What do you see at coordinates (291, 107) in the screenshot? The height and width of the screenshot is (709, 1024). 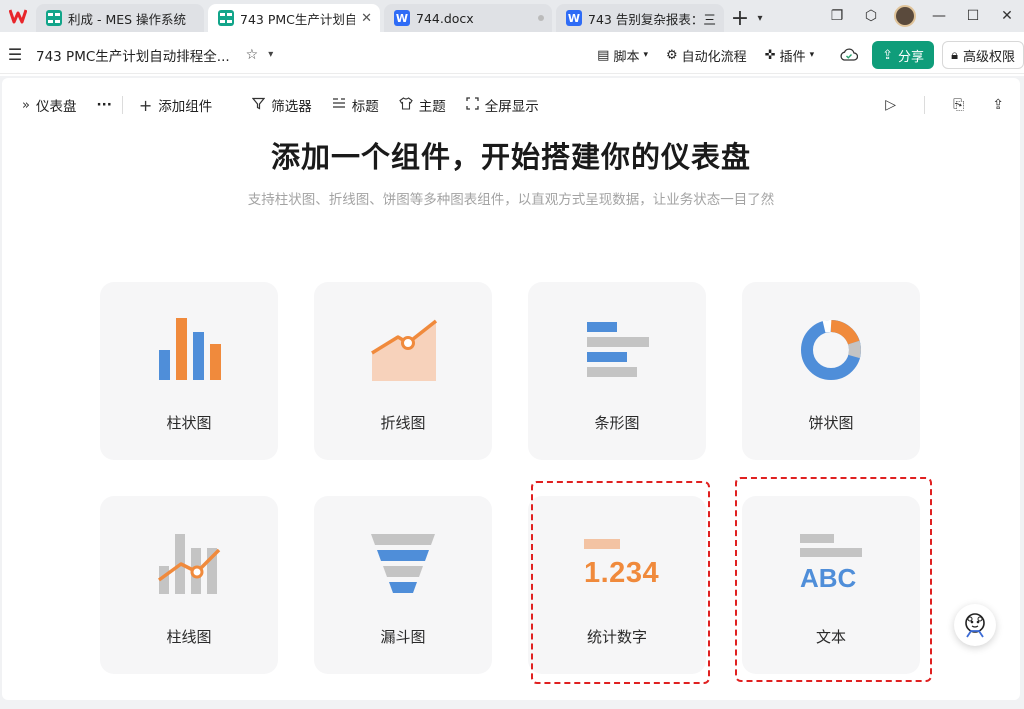 I see `filter-label: 筛选器` at bounding box center [291, 107].